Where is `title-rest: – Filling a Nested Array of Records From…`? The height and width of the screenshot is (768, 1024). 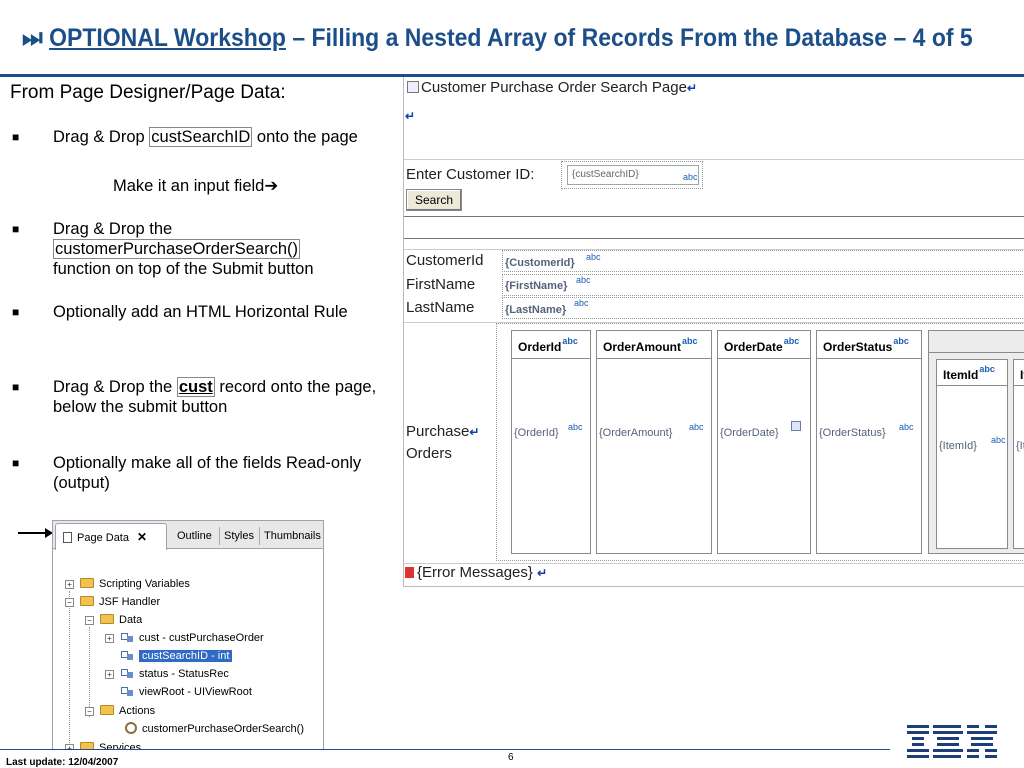 title-rest: – Filling a Nested Array of Records From… is located at coordinates (629, 38).